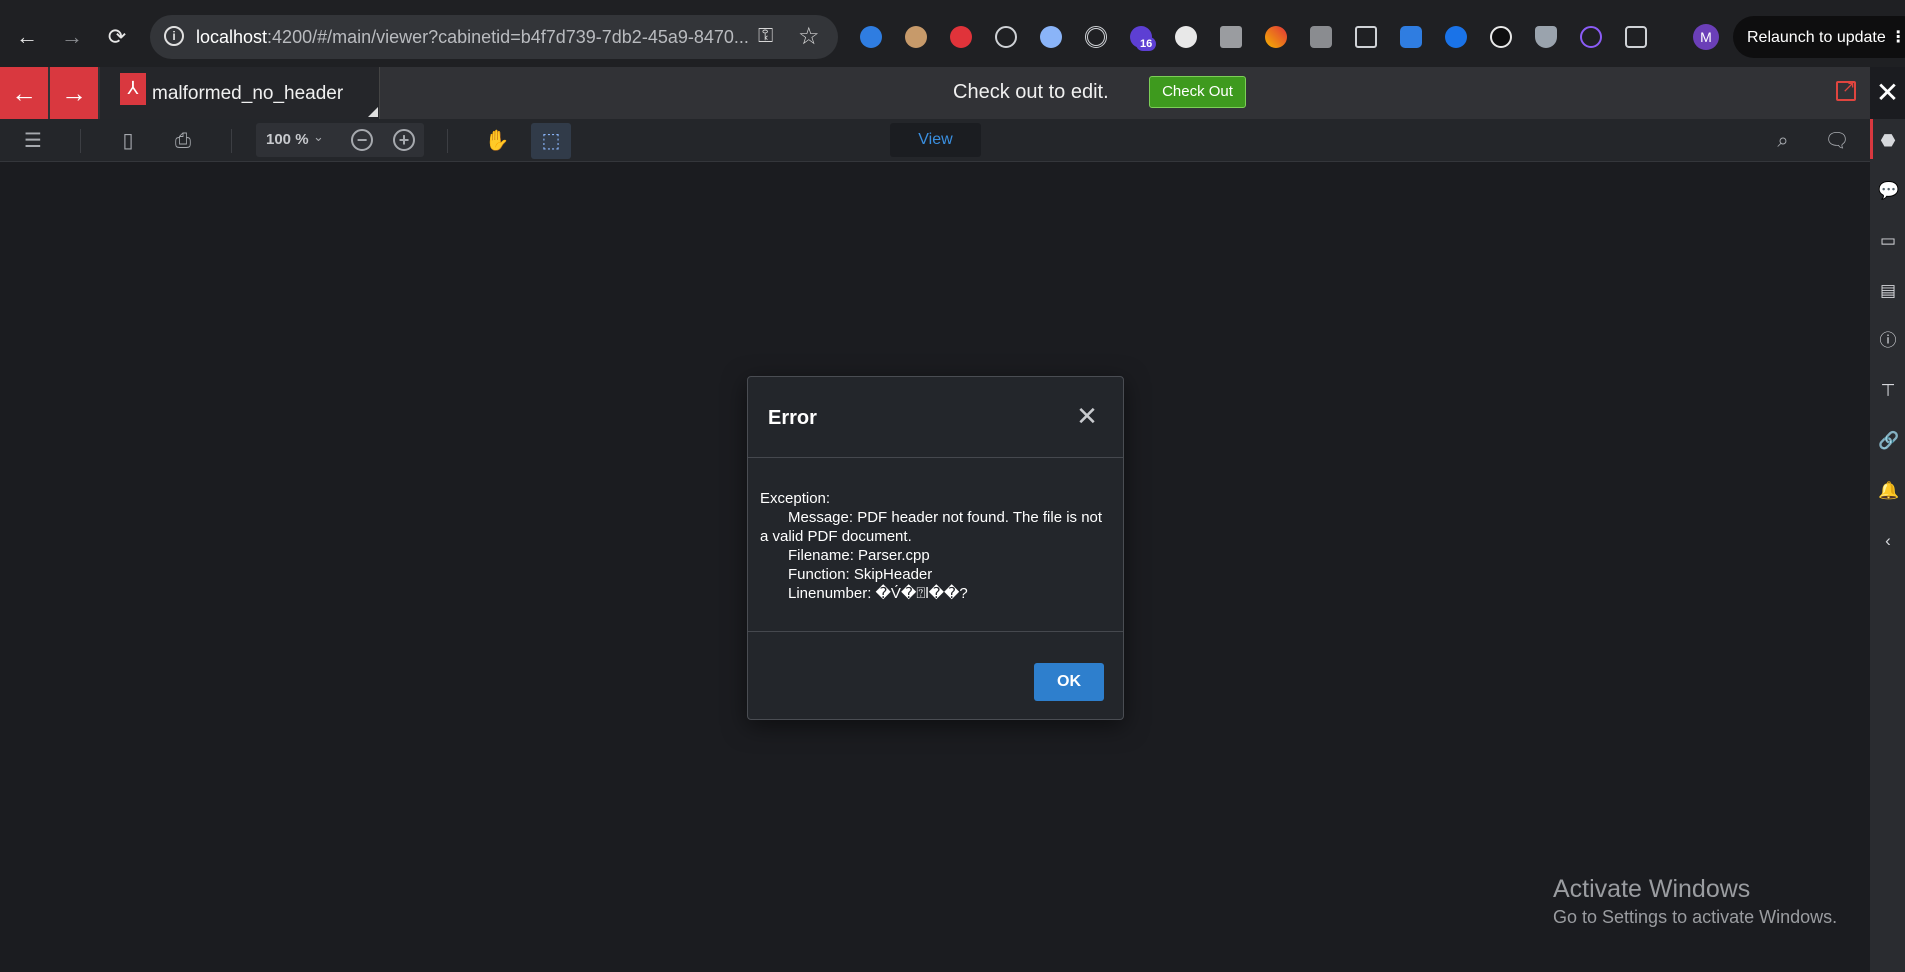 The width and height of the screenshot is (1905, 972). I want to click on zoom-control: 100 % ⌄ − +, so click(340, 140).